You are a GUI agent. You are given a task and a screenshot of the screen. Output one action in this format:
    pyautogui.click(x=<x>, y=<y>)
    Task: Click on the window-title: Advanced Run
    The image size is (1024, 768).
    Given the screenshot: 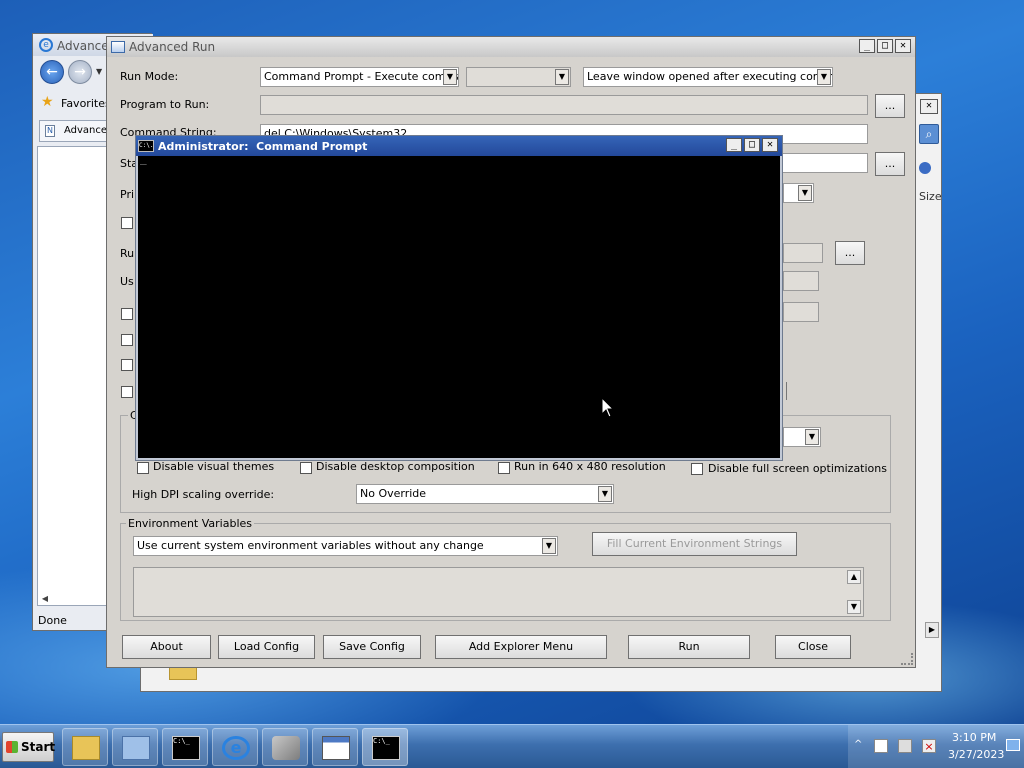 What is the action you would take?
    pyautogui.click(x=172, y=47)
    